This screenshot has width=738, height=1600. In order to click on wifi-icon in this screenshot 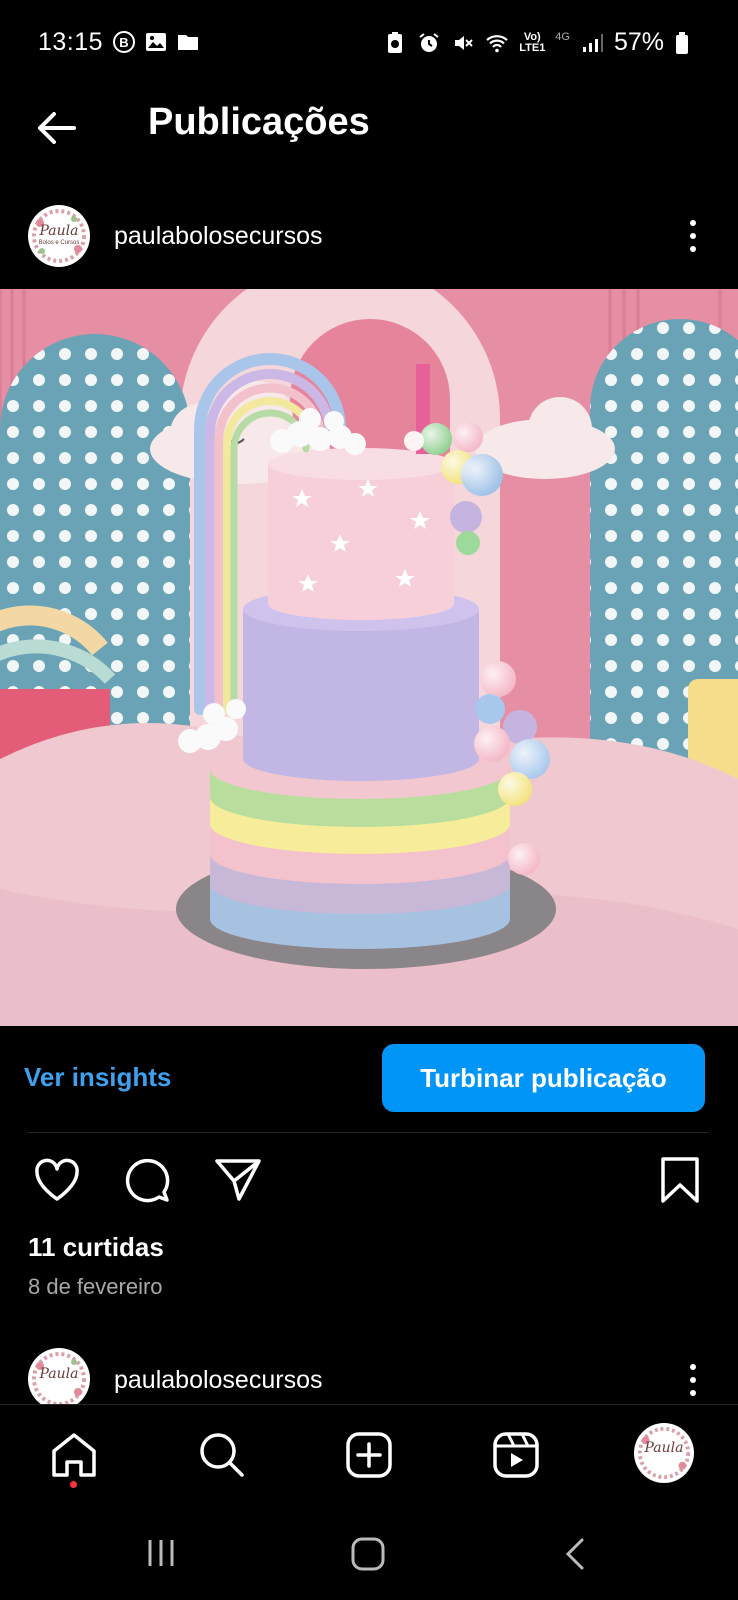, I will do `click(497, 43)`.